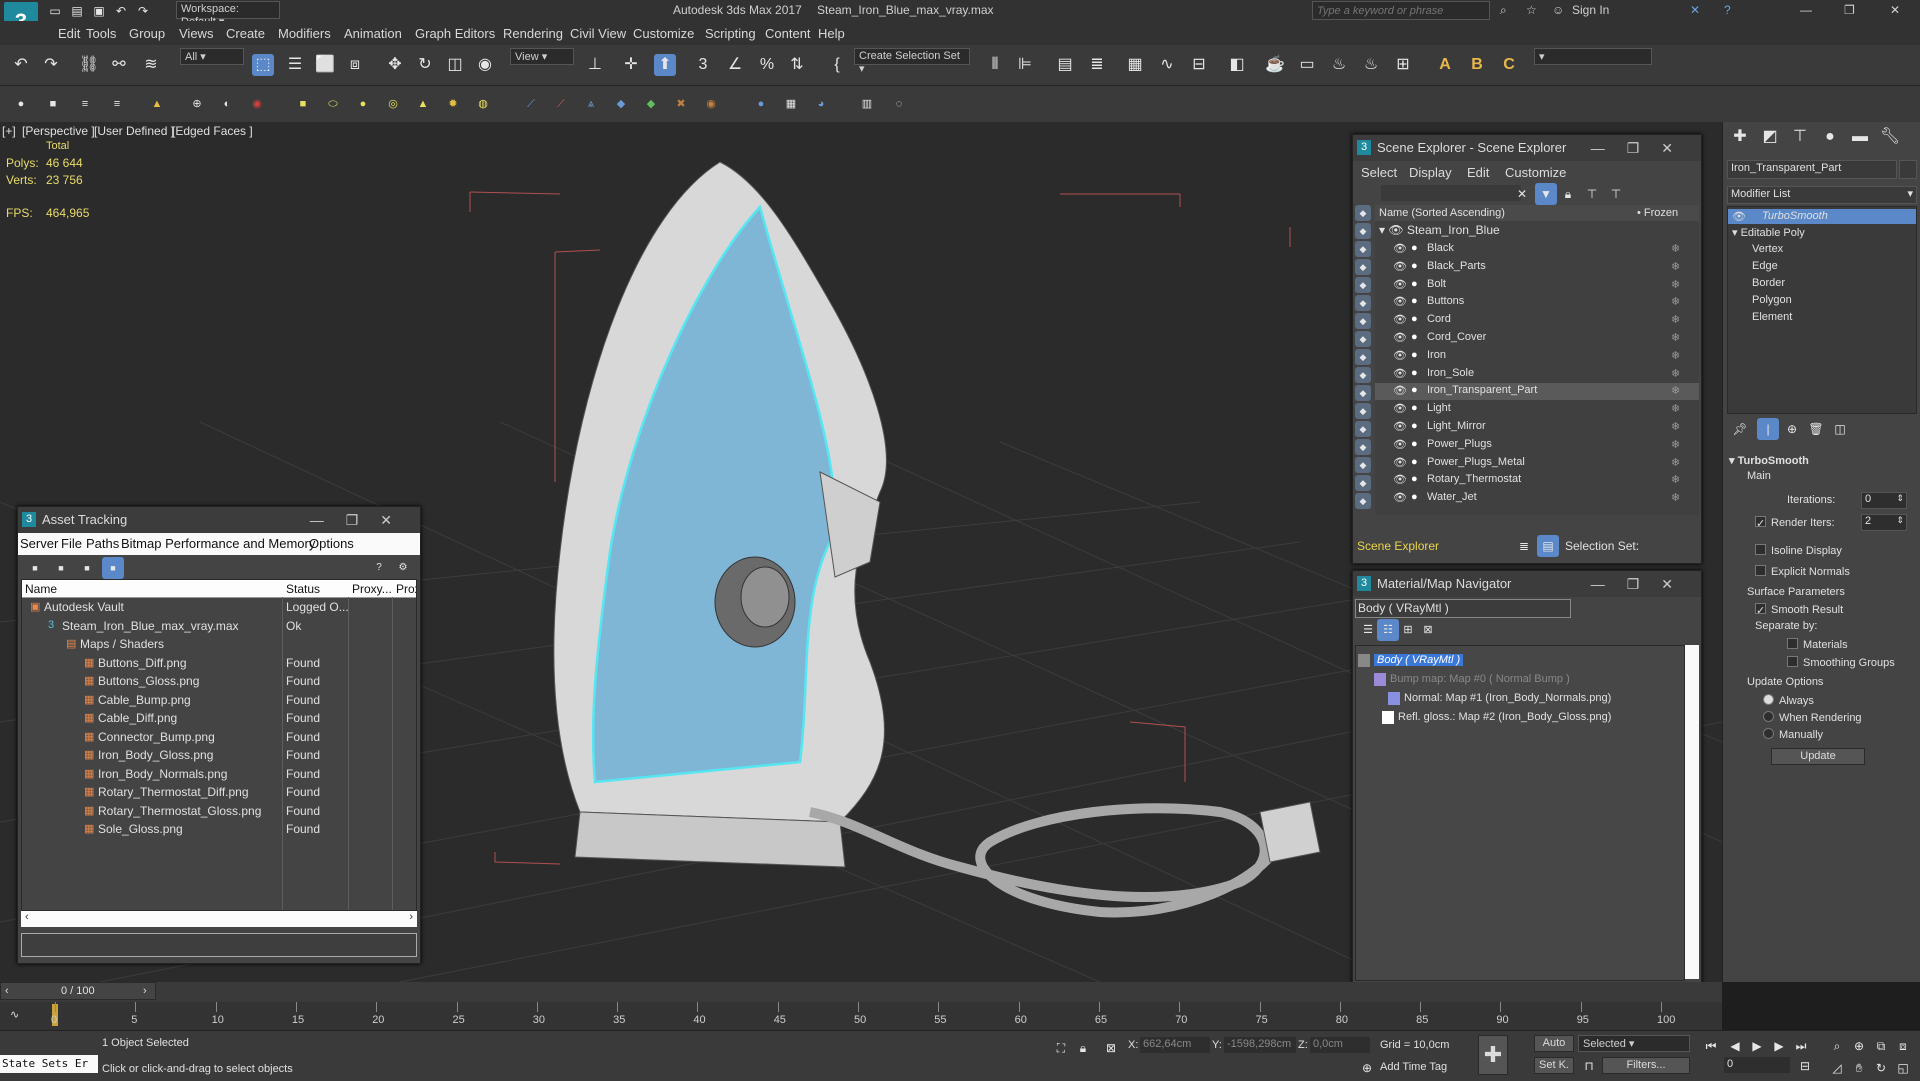 The image size is (1920, 1081). I want to click on menu-file: File, so click(71, 543).